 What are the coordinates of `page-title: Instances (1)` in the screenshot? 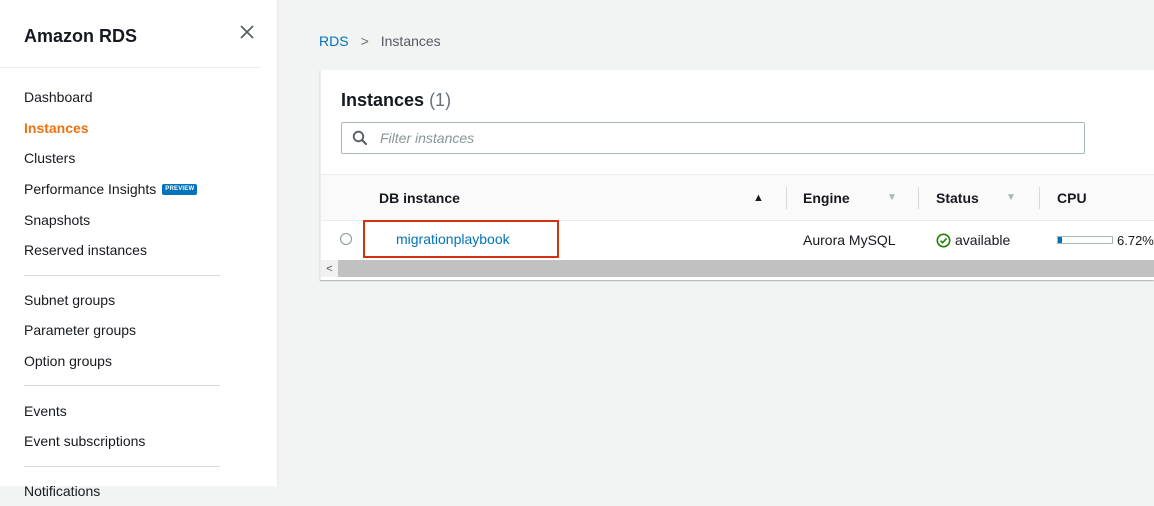 It's located at (396, 100).